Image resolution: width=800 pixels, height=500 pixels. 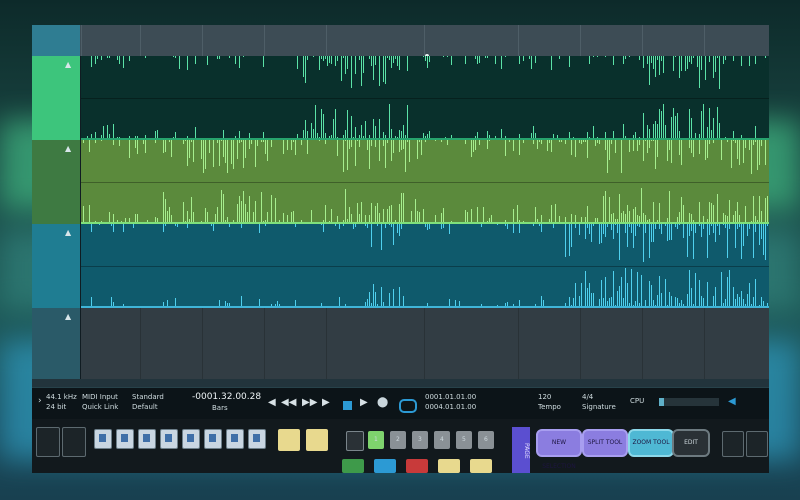 What do you see at coordinates (450, 397) in the screenshot?
I see `loop-start: 0001.01.01.00` at bounding box center [450, 397].